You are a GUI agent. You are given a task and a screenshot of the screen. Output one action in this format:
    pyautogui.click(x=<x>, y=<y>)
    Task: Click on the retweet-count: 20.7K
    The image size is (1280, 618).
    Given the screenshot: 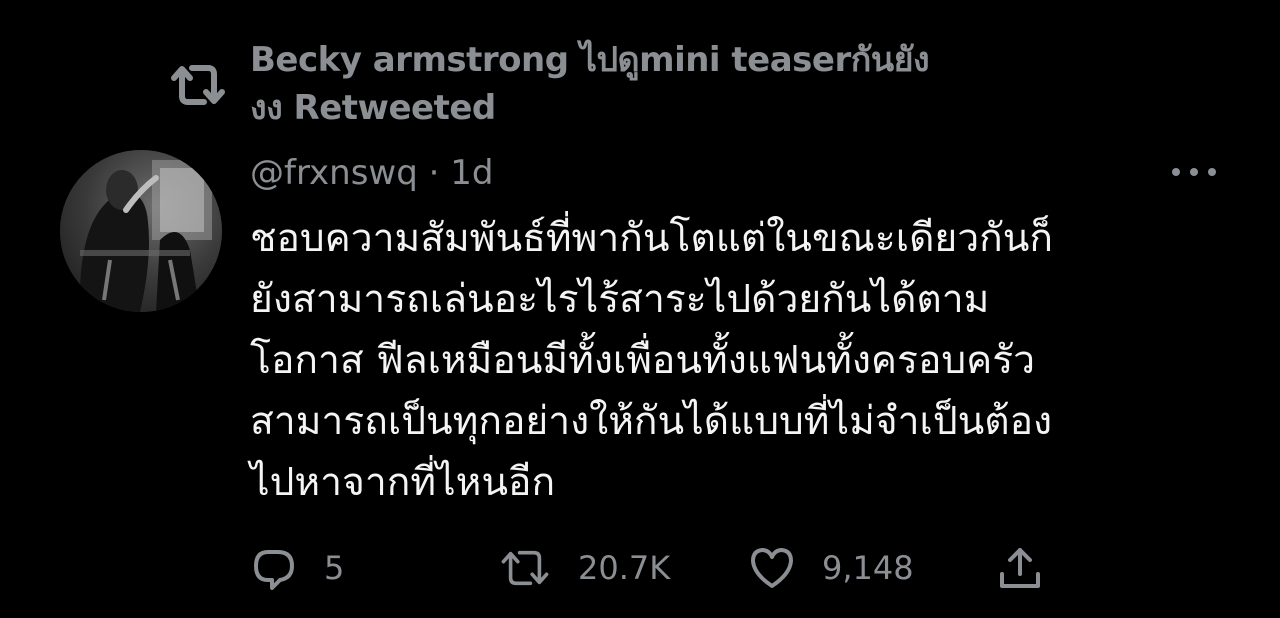 What is the action you would take?
    pyautogui.click(x=624, y=568)
    